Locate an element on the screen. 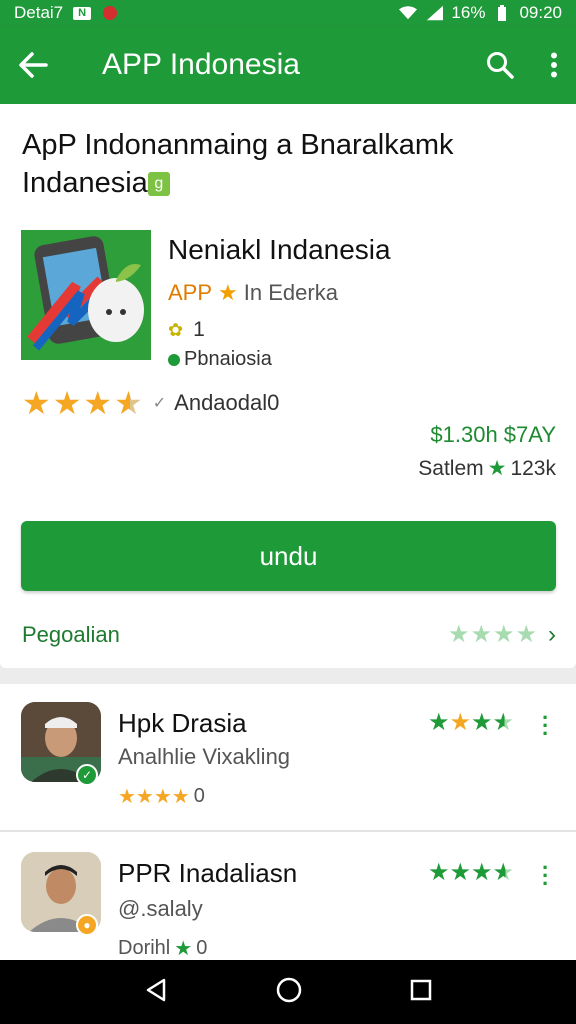 The width and height of the screenshot is (576, 1024). system-nav-bar is located at coordinates (288, 992).